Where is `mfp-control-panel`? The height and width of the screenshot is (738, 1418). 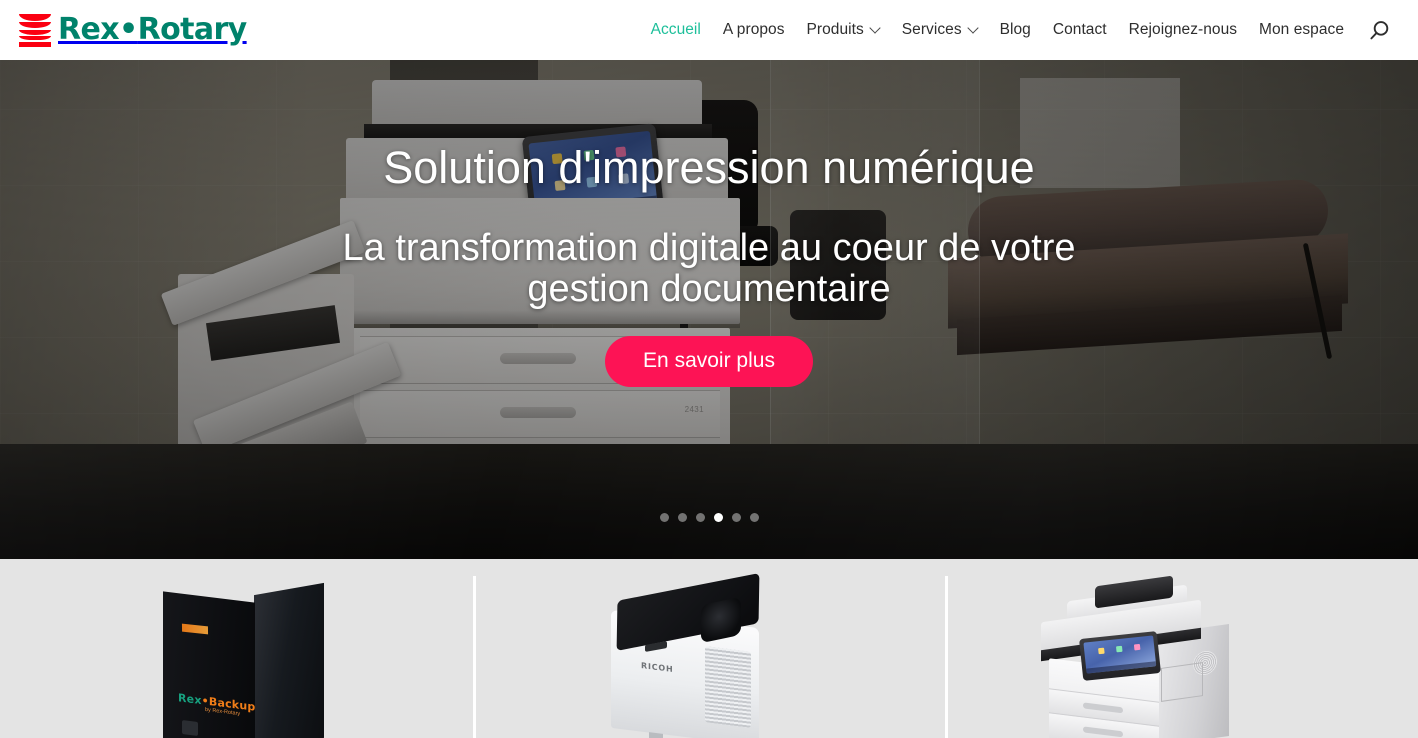 mfp-control-panel is located at coordinates (1120, 656).